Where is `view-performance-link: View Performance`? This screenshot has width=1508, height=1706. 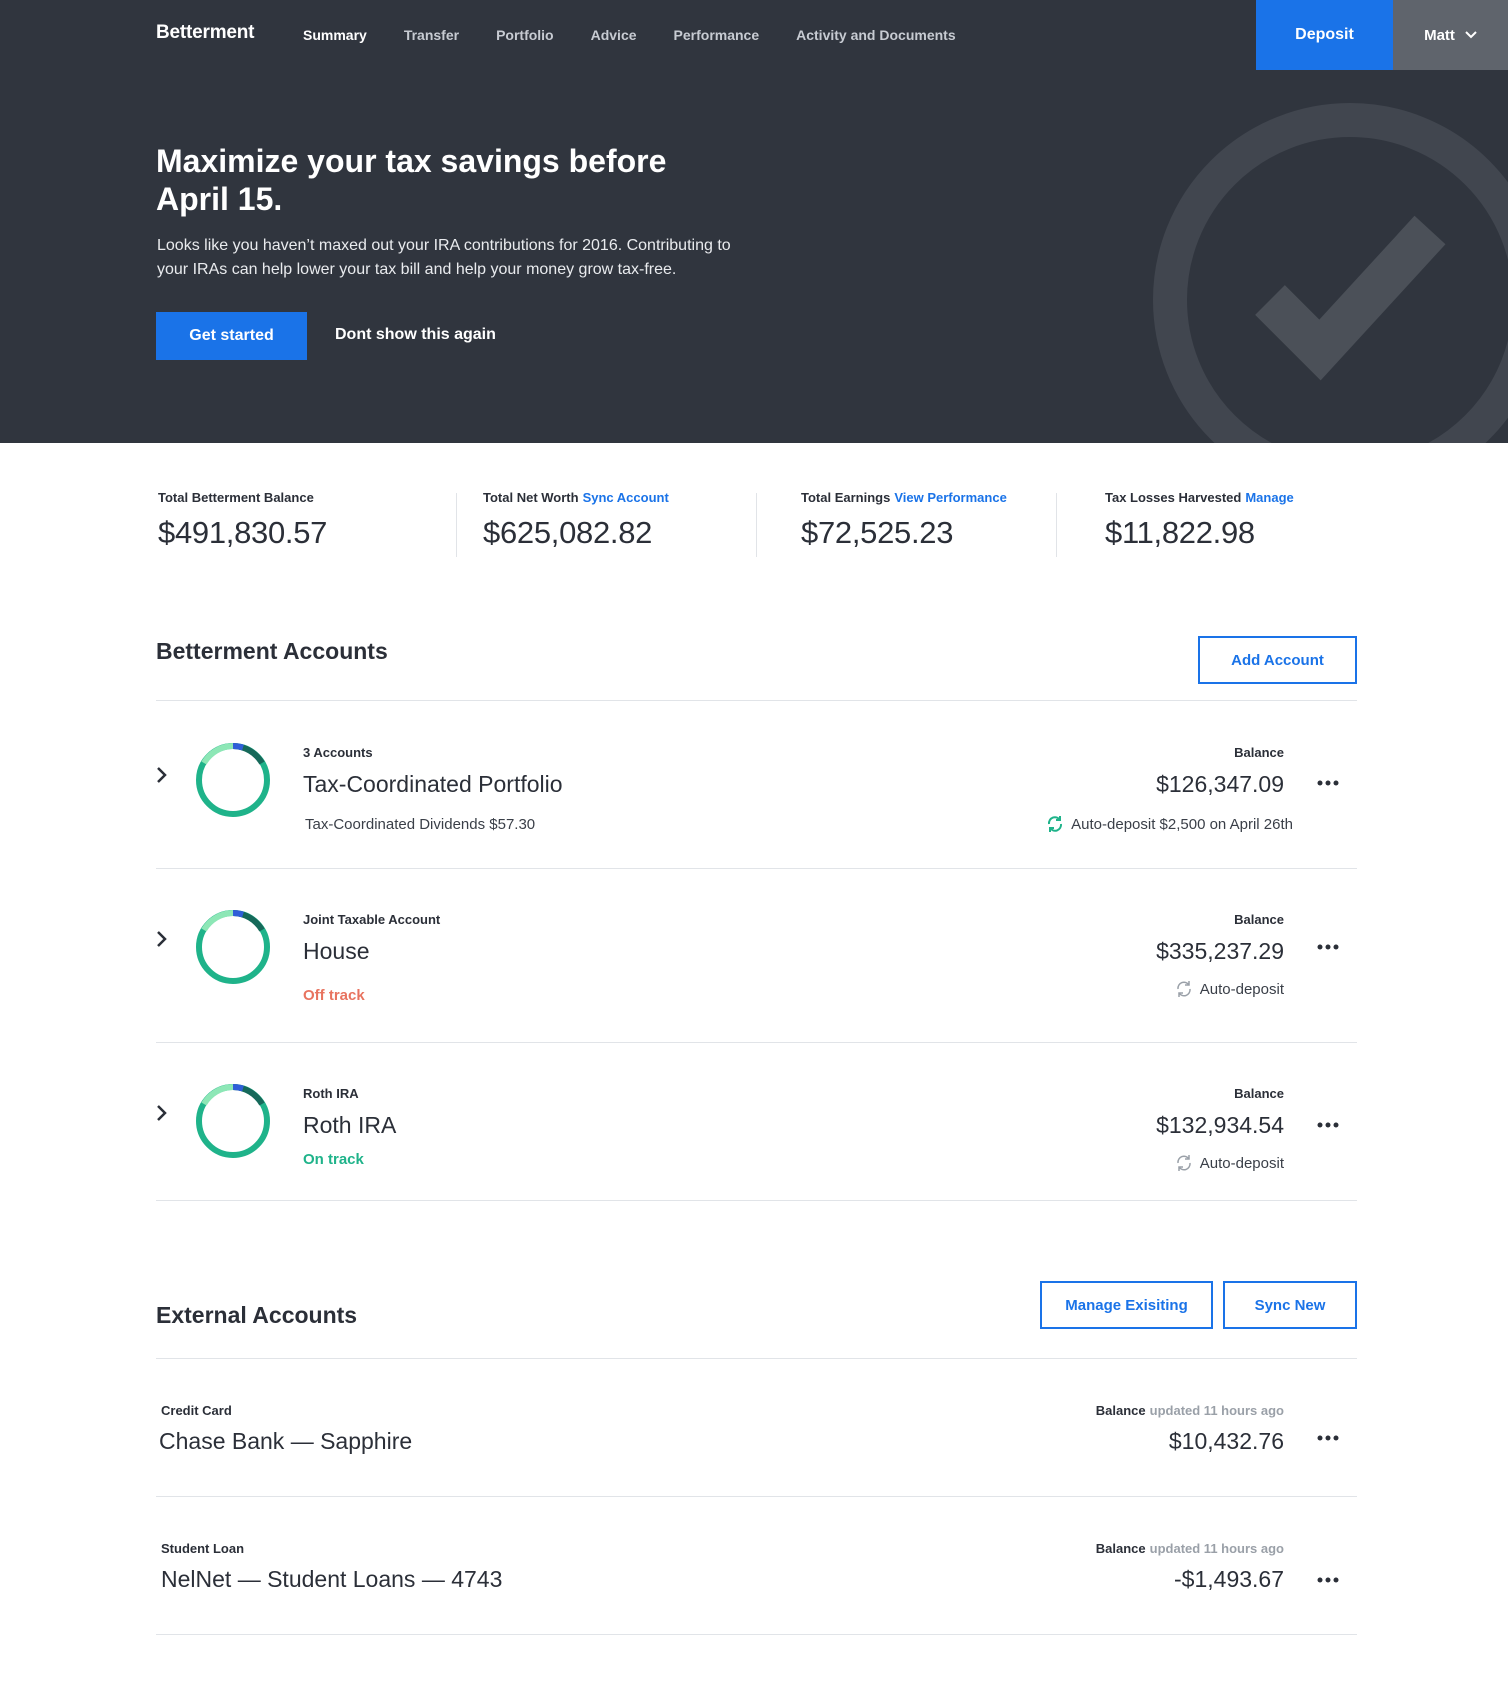 view-performance-link: View Performance is located at coordinates (950, 497).